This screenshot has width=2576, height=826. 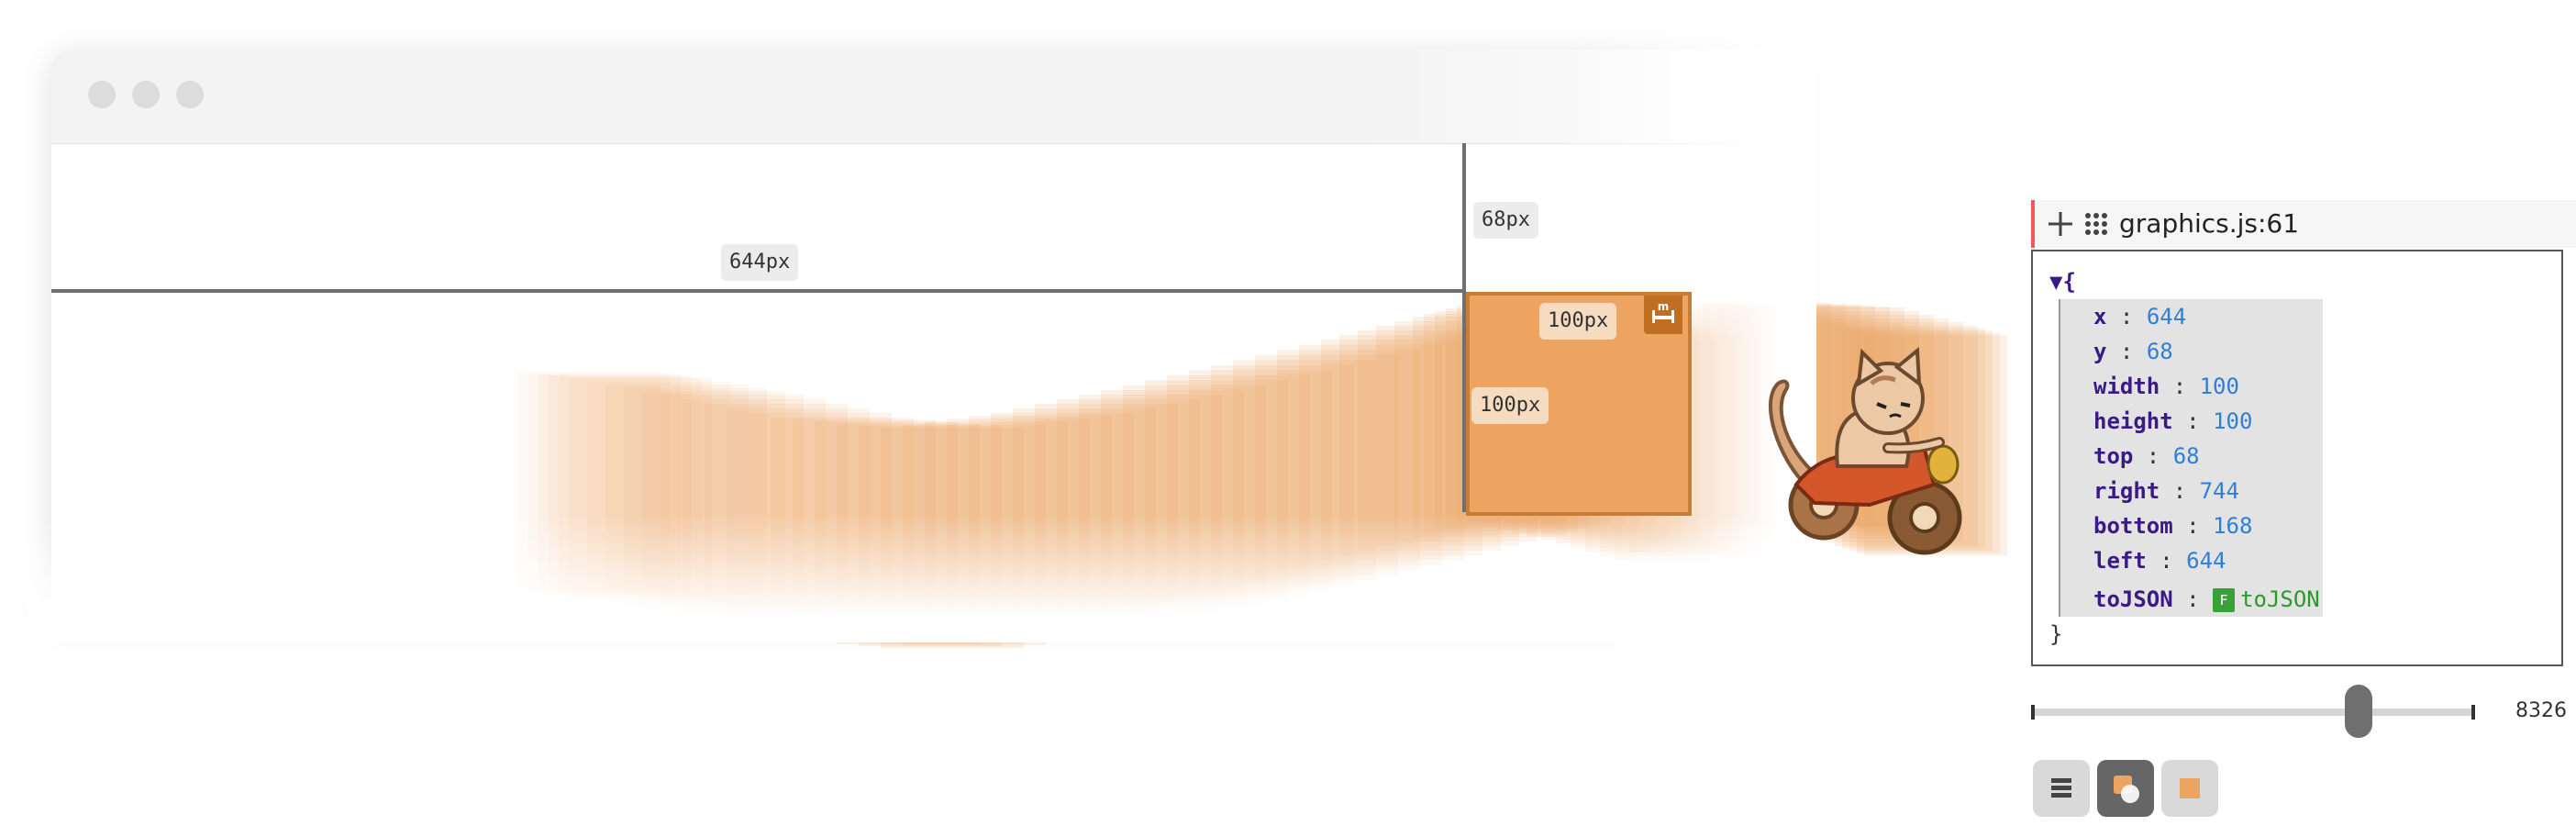 What do you see at coordinates (2303, 224) in the screenshot?
I see `console-entry-header` at bounding box center [2303, 224].